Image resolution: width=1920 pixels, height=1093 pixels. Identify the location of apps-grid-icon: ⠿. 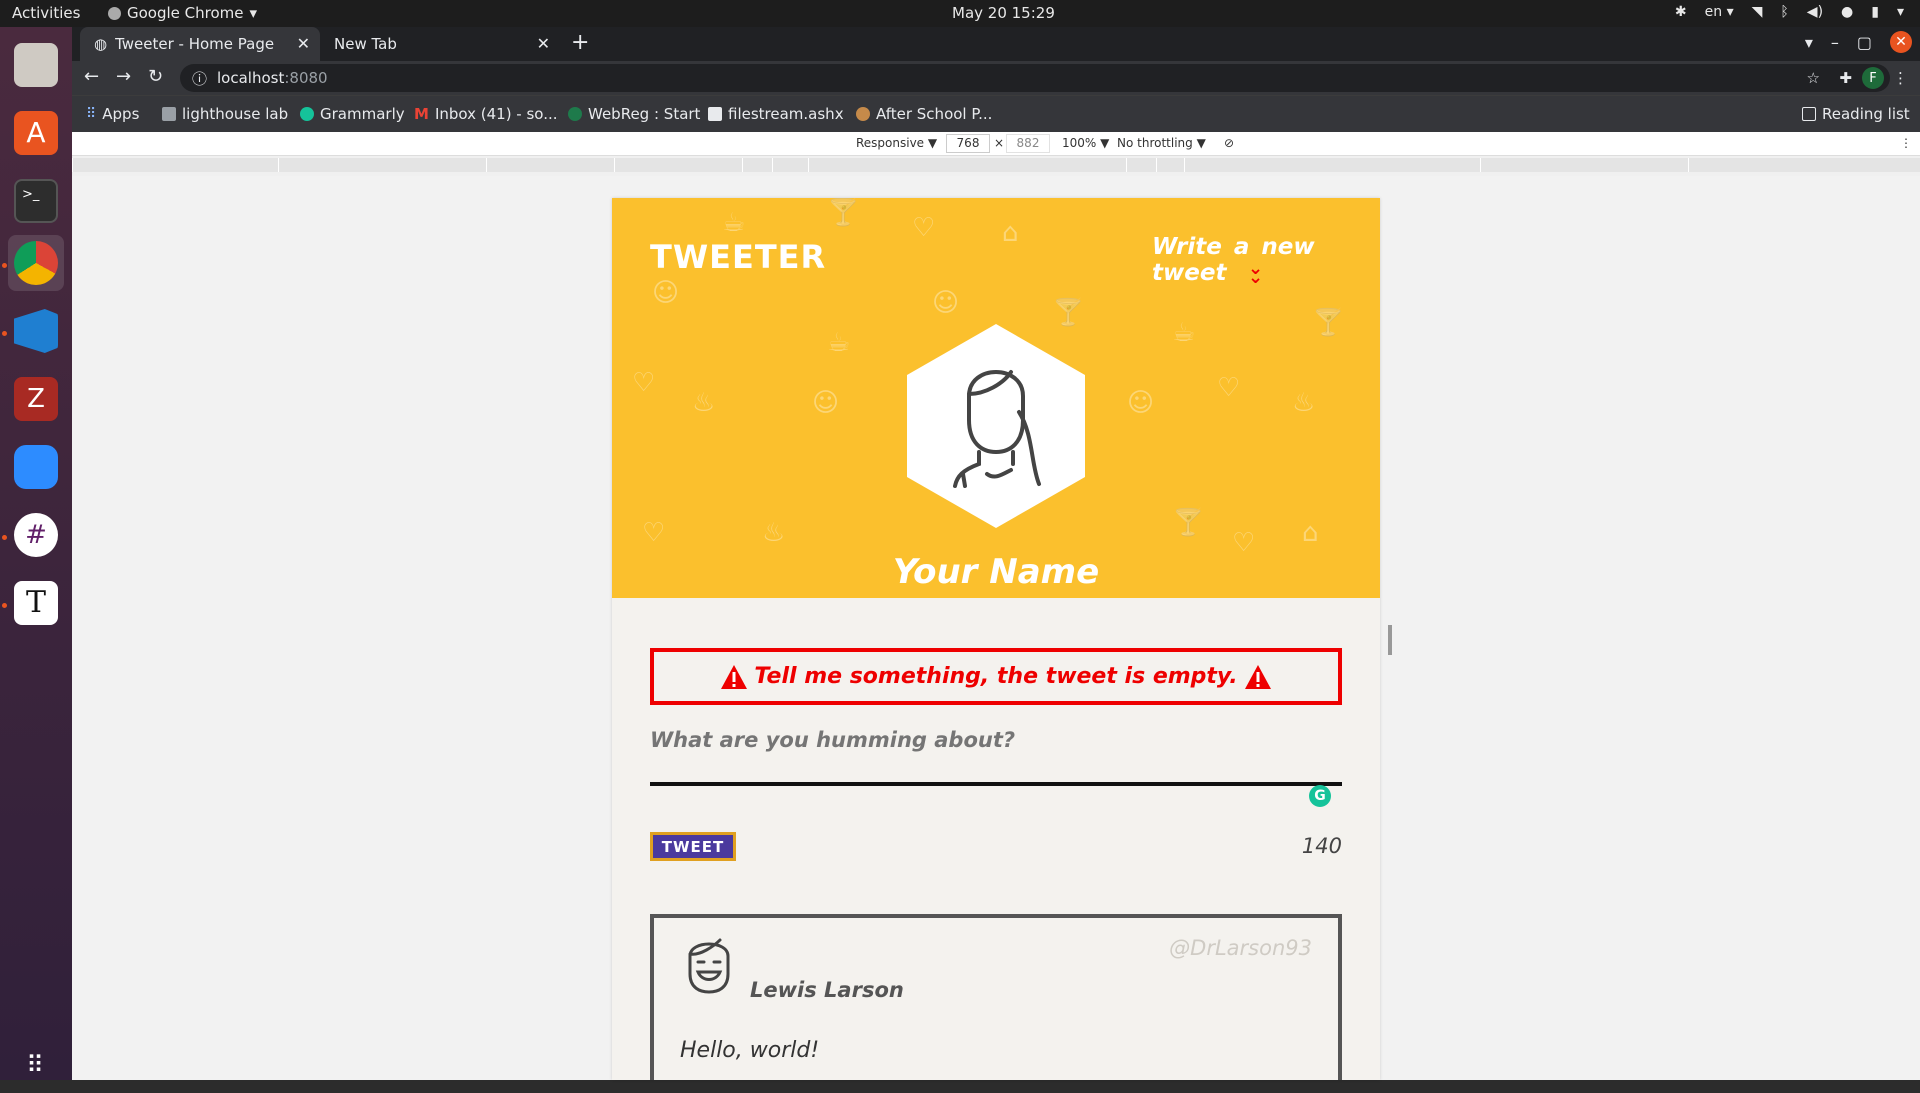
(91, 114).